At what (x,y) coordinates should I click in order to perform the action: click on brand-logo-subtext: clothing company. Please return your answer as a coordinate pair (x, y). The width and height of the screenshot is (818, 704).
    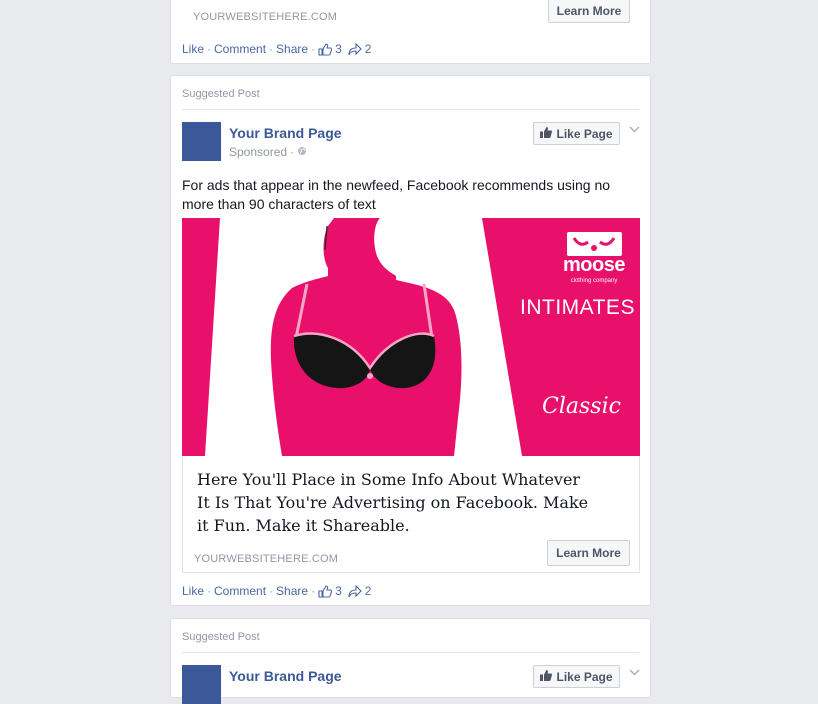
    Looking at the image, I should click on (594, 281).